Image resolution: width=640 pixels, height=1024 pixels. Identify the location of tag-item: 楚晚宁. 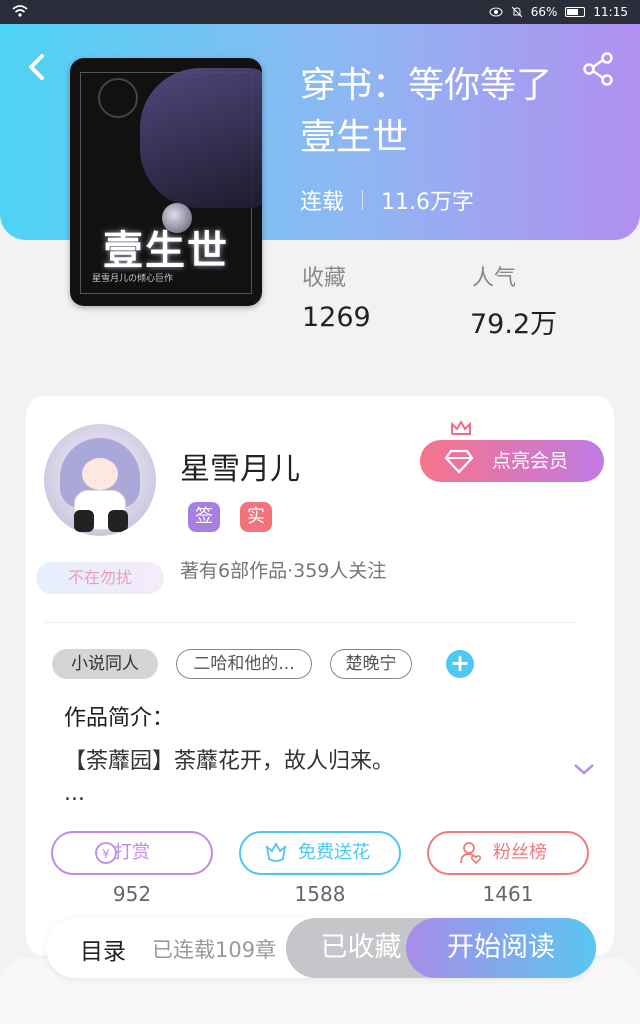
(371, 664).